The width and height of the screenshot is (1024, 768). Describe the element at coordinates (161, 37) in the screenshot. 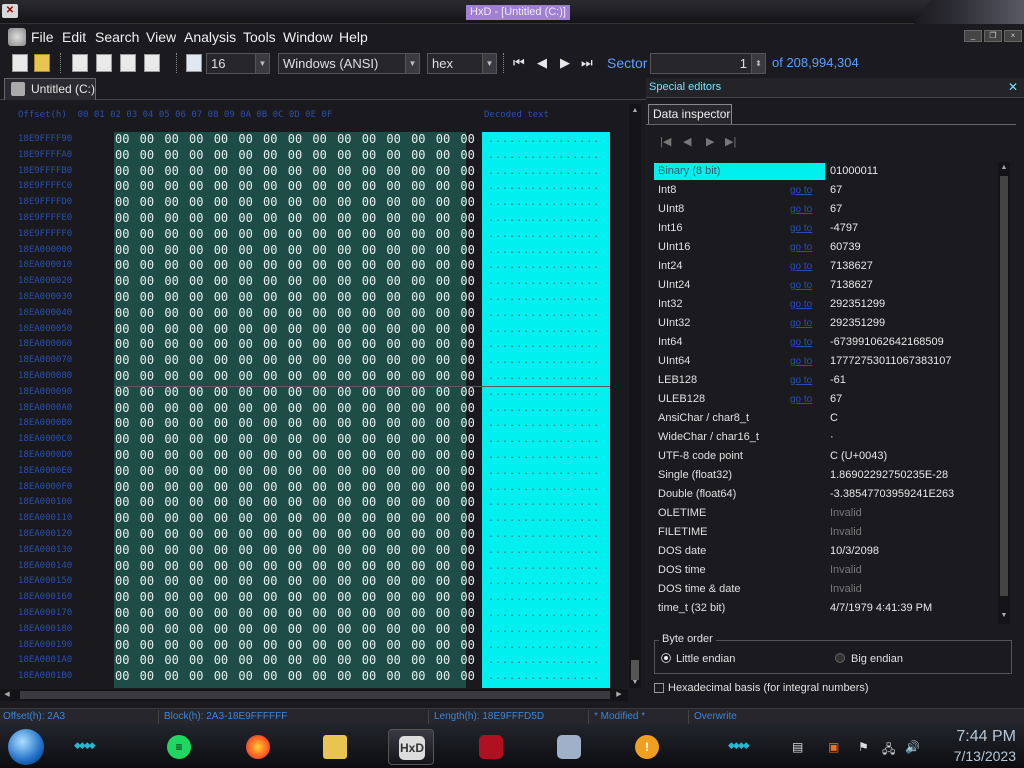

I see `menu-view: View` at that location.